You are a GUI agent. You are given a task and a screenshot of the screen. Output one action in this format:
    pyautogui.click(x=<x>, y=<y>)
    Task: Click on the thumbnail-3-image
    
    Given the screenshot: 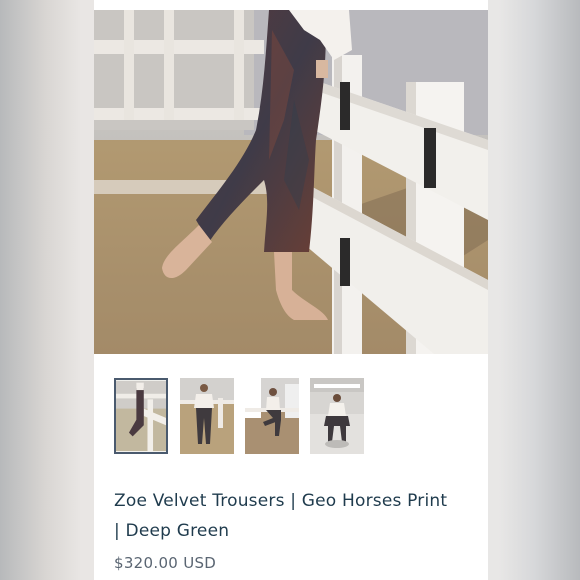 What is the action you would take?
    pyautogui.click(x=272, y=416)
    